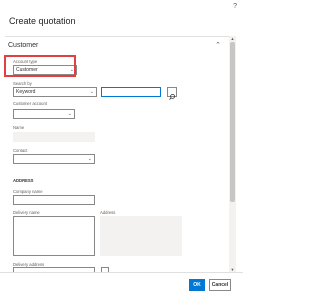 The image size is (320, 301). What do you see at coordinates (54, 159) in the screenshot?
I see `contact-select: ⌄` at bounding box center [54, 159].